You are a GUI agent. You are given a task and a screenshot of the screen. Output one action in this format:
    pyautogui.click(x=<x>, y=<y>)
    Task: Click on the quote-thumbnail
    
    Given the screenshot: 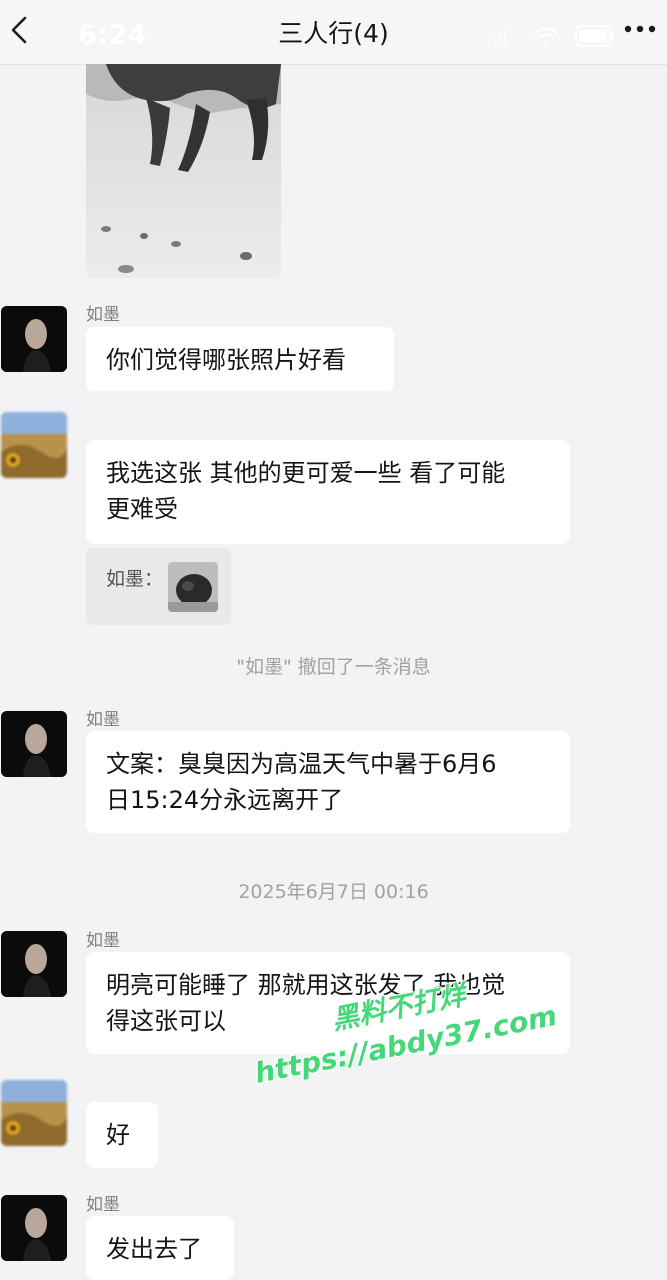 What is the action you would take?
    pyautogui.click(x=193, y=587)
    